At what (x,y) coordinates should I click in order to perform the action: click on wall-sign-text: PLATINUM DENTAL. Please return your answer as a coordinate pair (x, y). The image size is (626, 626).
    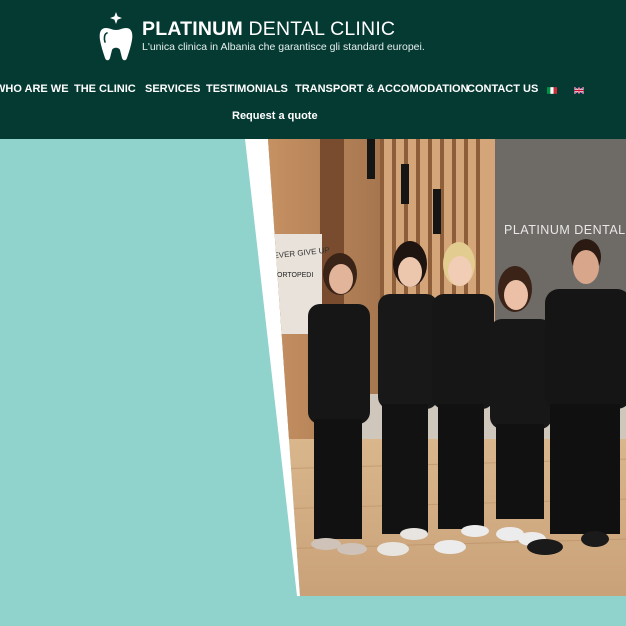
    Looking at the image, I should click on (565, 230).